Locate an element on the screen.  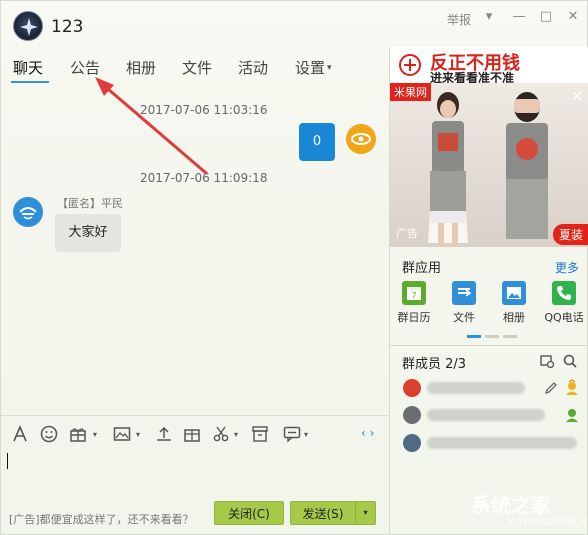
compose-ad-text: [广告]都便宜成这样了，还不来看看？ is located at coordinates (101, 519).